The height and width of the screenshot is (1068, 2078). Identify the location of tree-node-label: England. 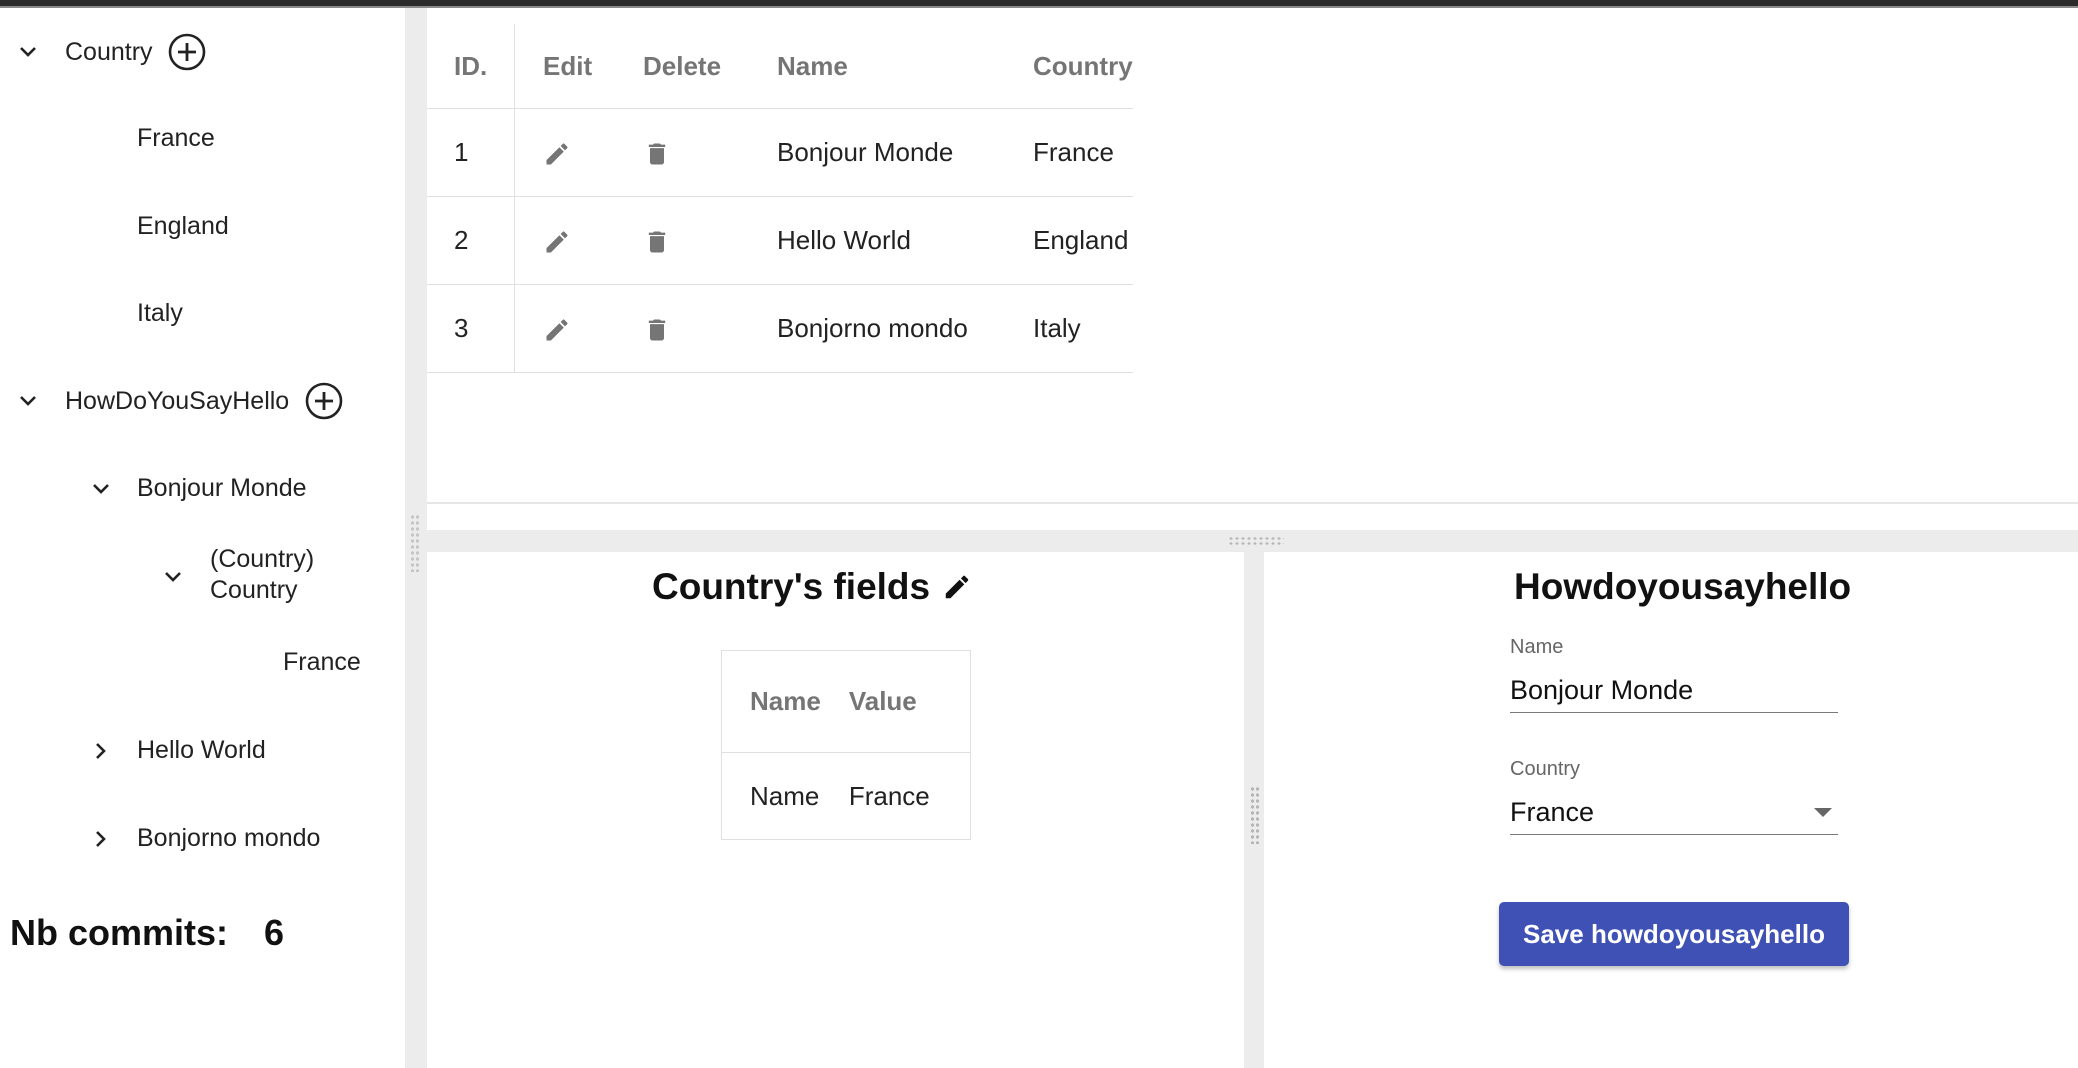
(183, 225).